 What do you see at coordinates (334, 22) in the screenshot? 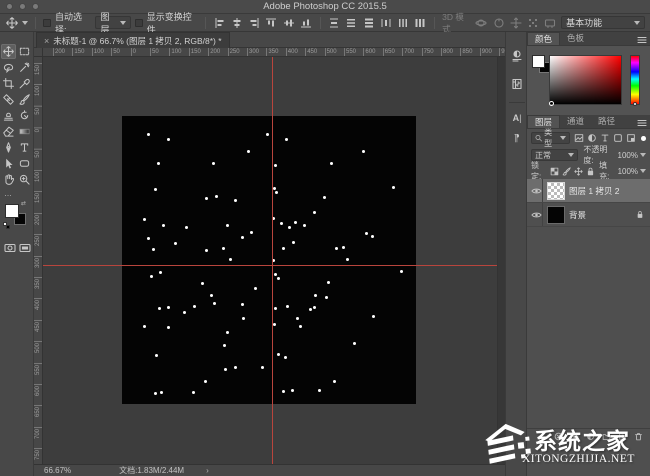
I see `distribute-top-edges-icon` at bounding box center [334, 22].